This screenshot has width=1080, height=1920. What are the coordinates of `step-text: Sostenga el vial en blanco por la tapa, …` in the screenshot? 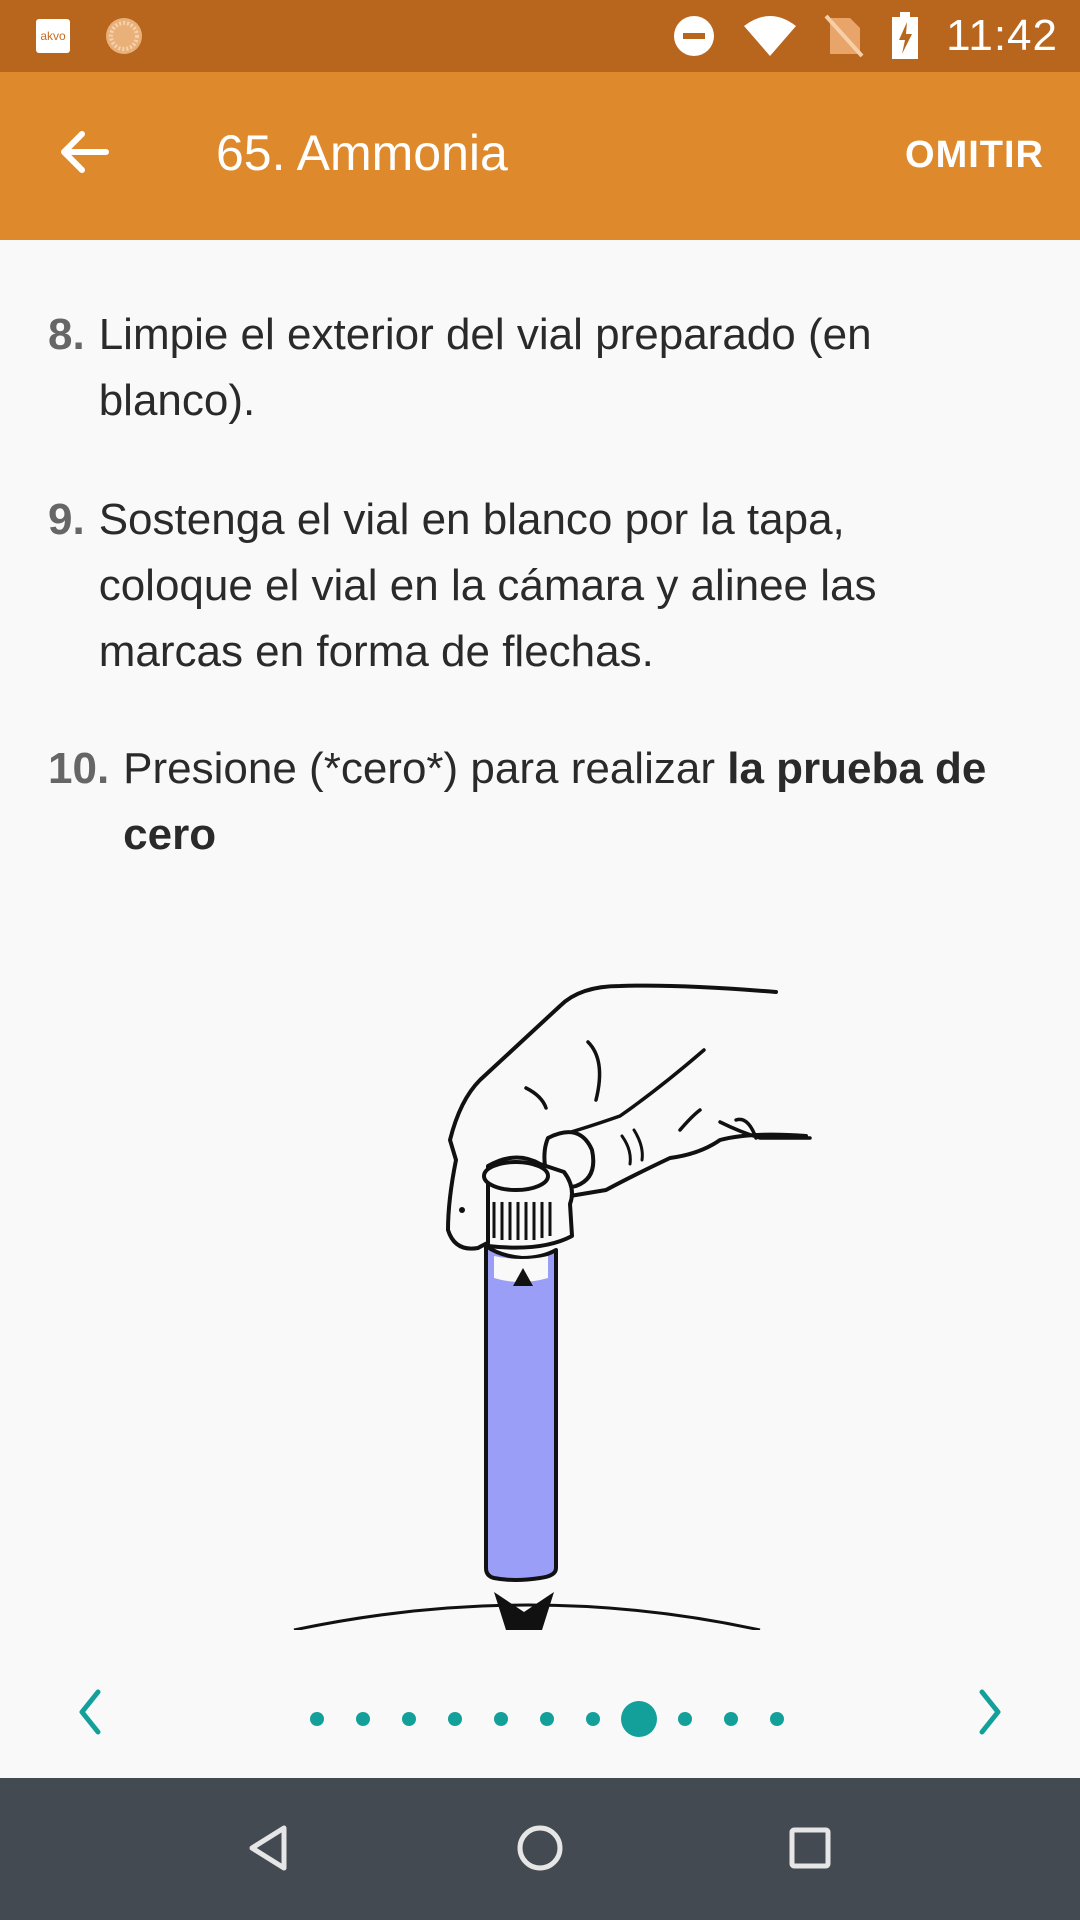 It's located at (487, 585).